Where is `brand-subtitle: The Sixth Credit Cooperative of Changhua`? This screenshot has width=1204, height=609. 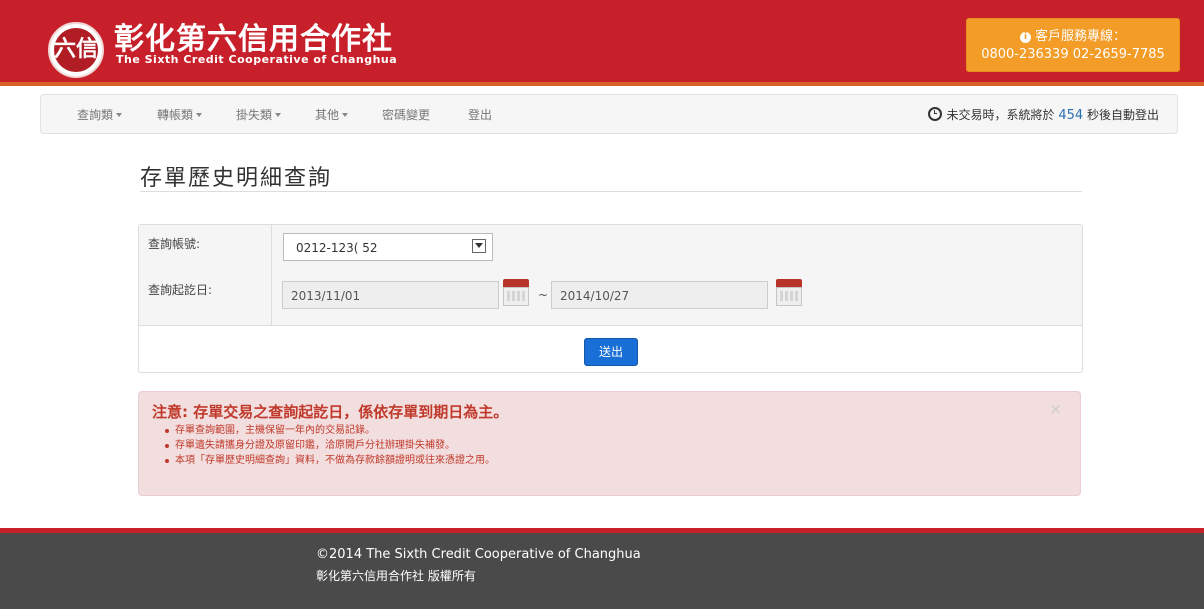 brand-subtitle: The Sixth Credit Cooperative of Changhua is located at coordinates (257, 59).